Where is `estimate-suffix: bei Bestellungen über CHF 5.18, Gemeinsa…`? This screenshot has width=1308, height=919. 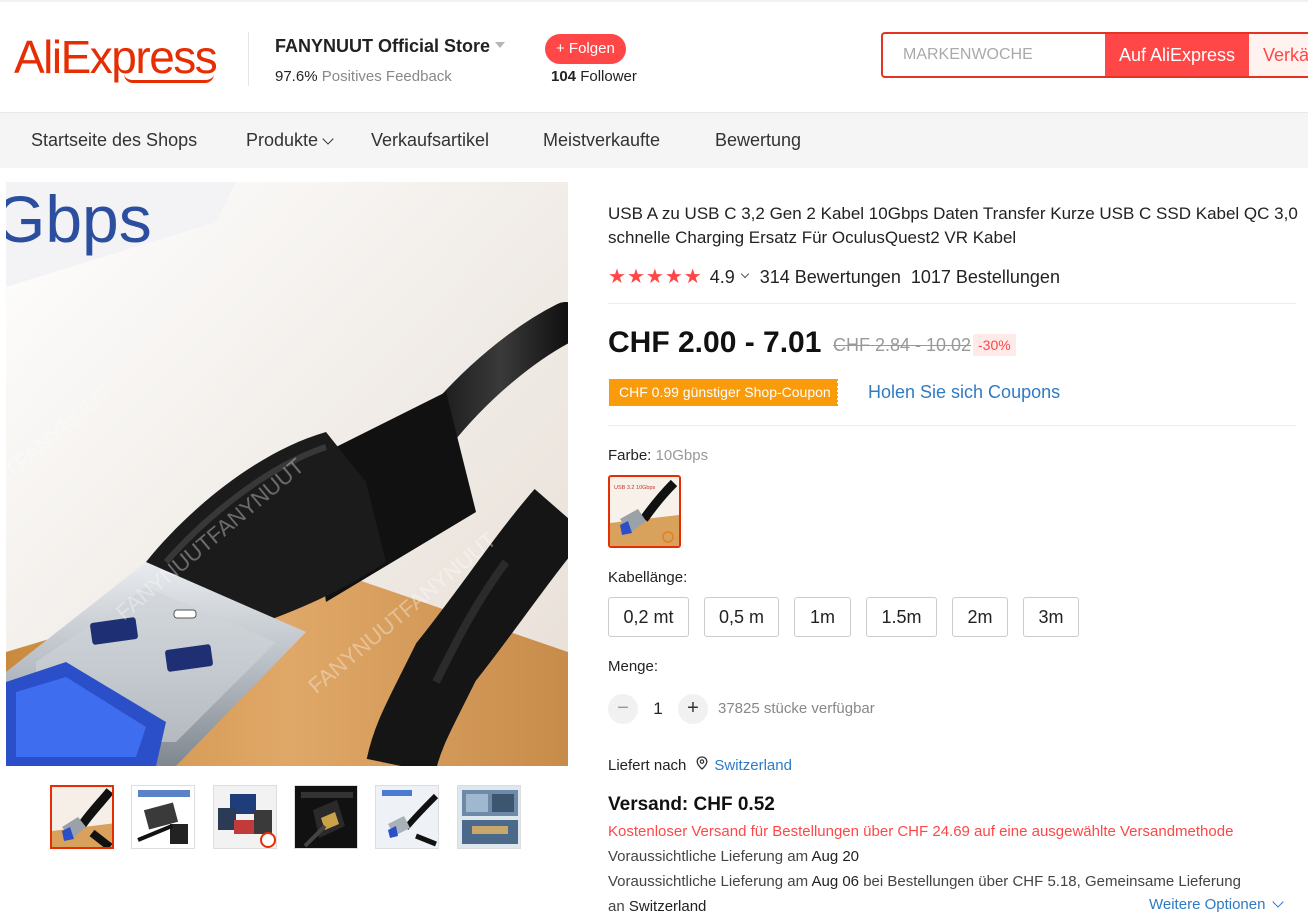
estimate-suffix: bei Bestellungen über CHF 5.18, Gemeinsa… is located at coordinates (1052, 881).